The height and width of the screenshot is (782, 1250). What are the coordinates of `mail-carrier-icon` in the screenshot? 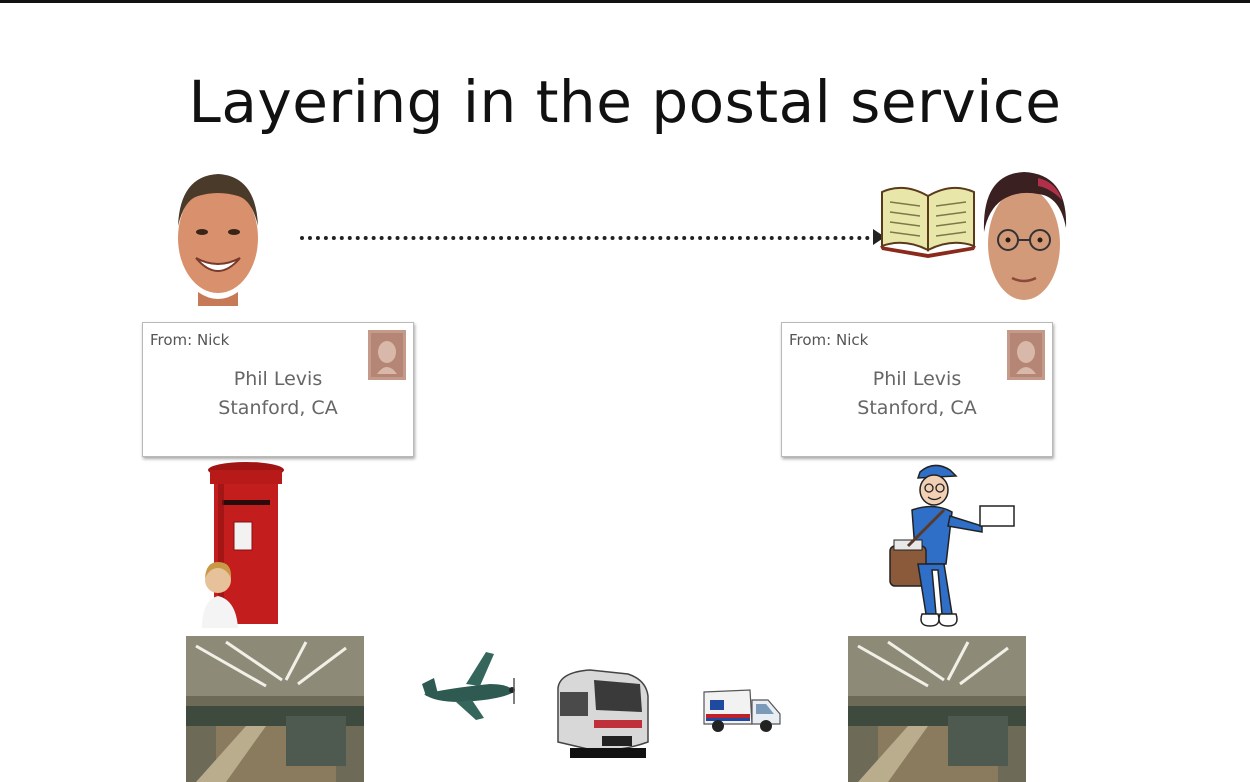 It's located at (952, 545).